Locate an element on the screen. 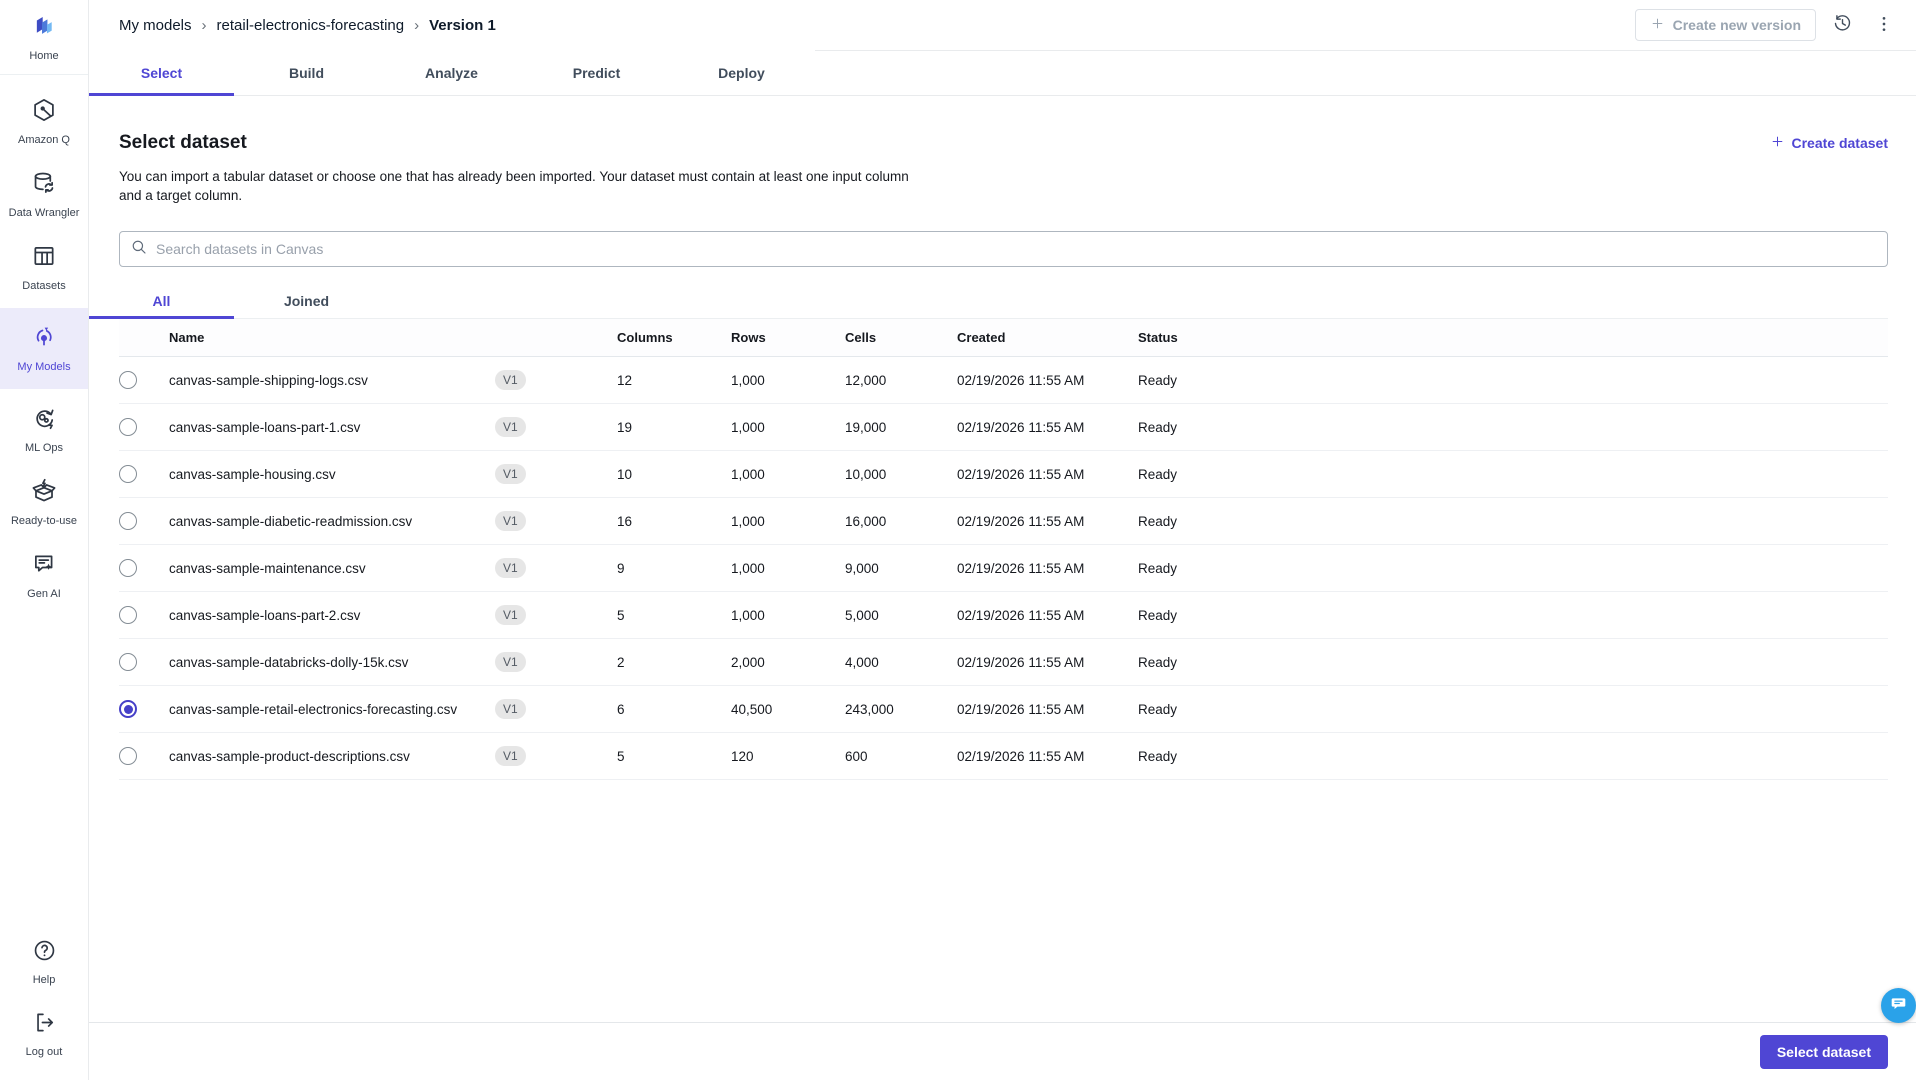  dataset-columns: 12 is located at coordinates (625, 380).